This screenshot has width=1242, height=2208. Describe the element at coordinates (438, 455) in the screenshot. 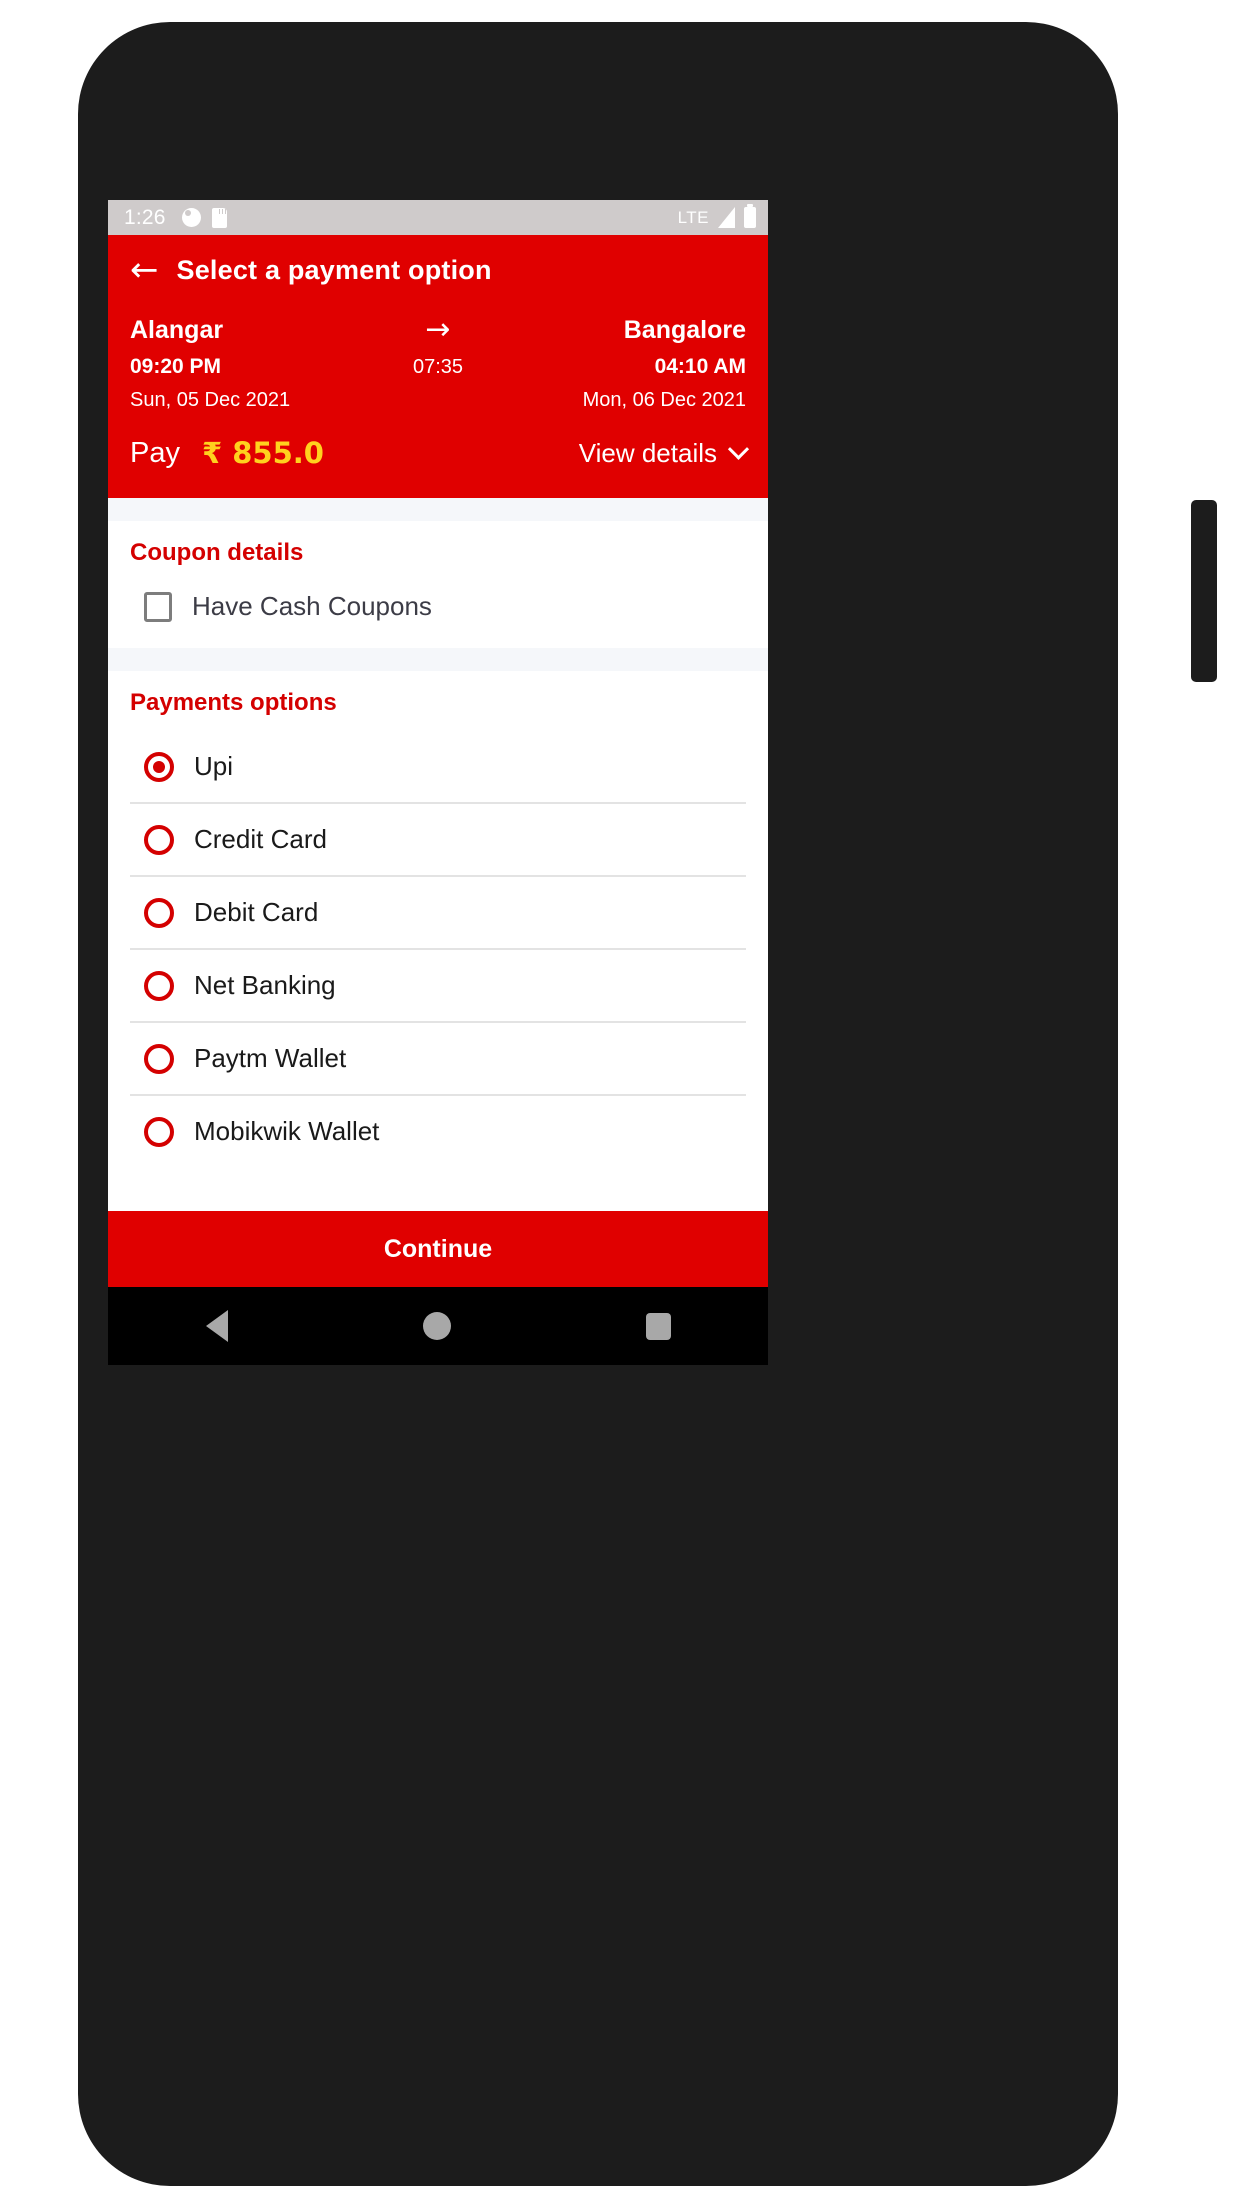

I see `pay-row: Pay ₹ 855.0 View details` at that location.